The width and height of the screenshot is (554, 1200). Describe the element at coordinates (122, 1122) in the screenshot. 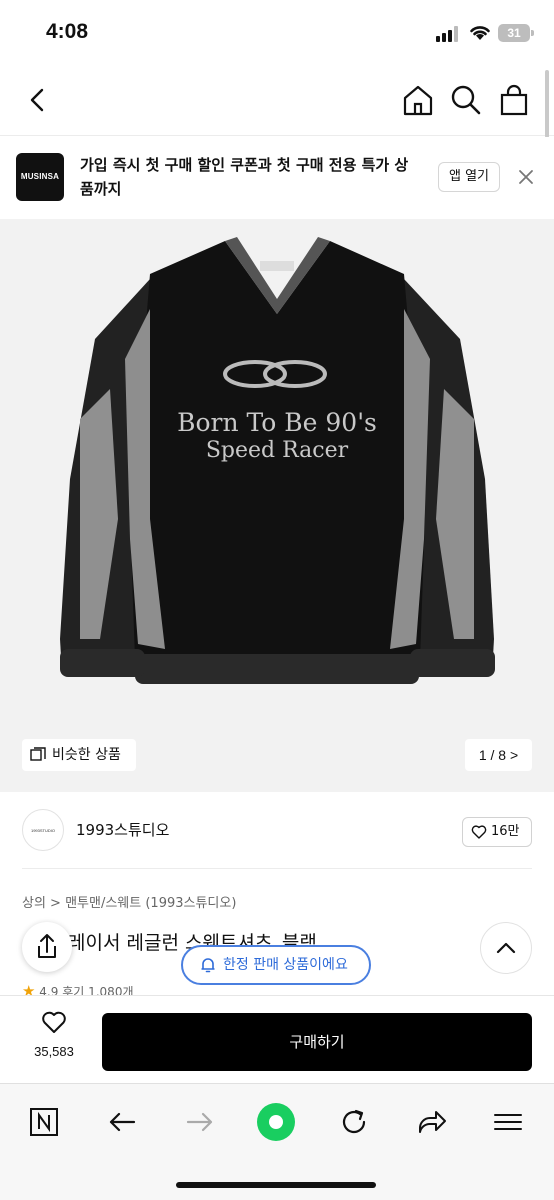

I see `back-arrow-icon` at that location.